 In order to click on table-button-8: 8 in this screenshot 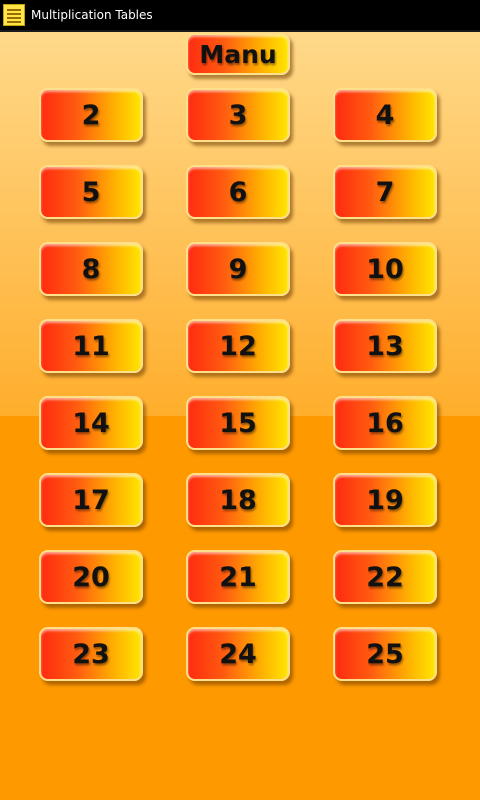, I will do `click(91, 269)`.